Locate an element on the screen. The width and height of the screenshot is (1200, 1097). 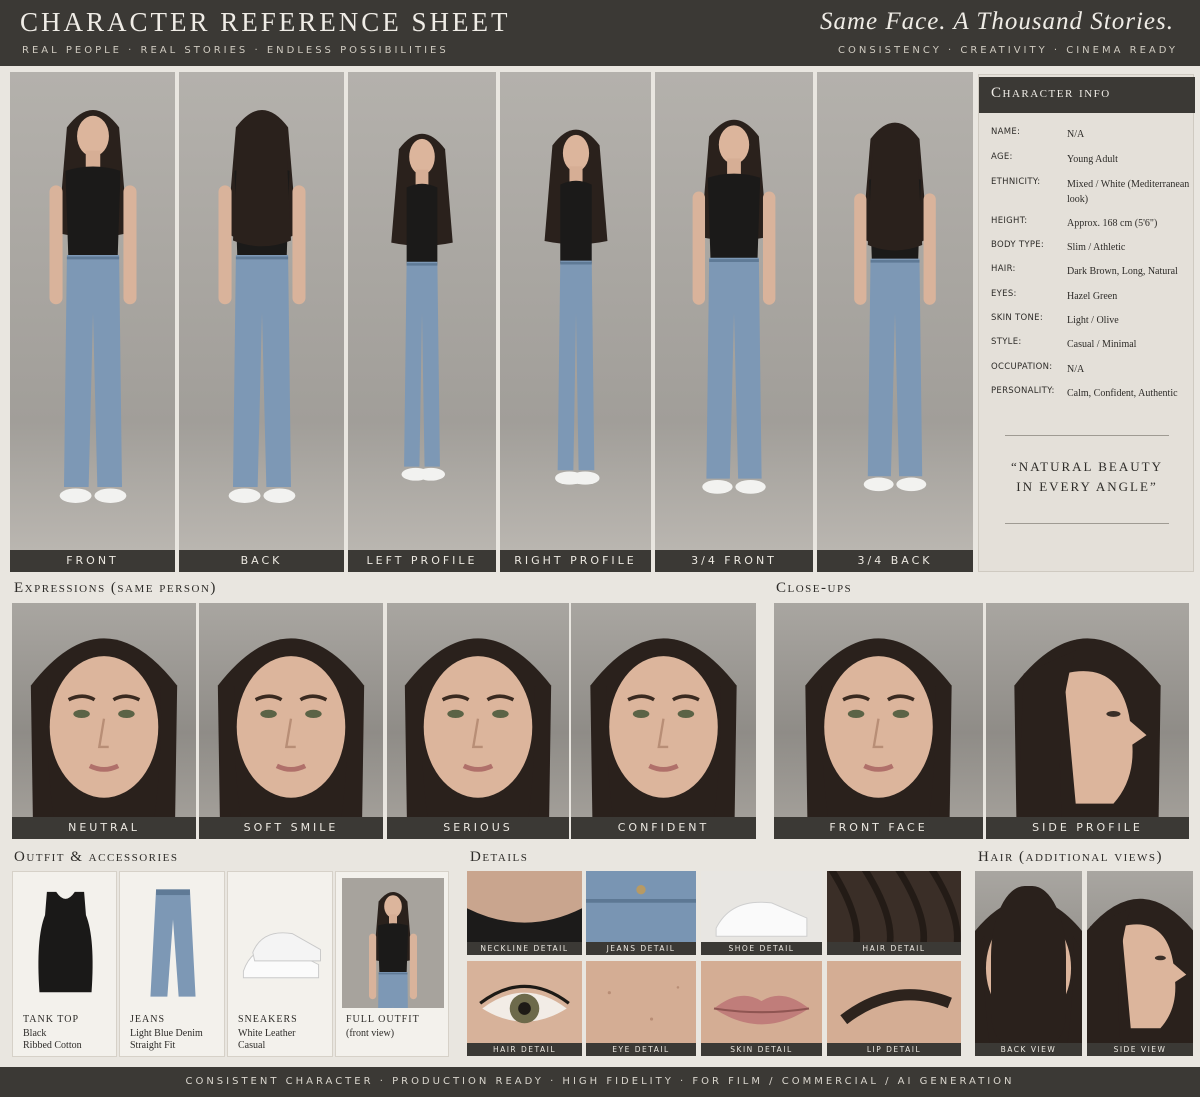
closeup-1: SIDE PROFILE is located at coordinates (1087, 721).